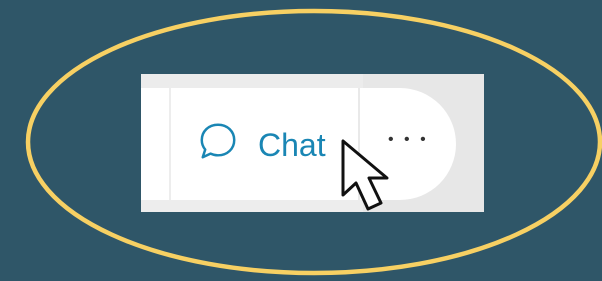  I want to click on previous-tab, so click(156, 144).